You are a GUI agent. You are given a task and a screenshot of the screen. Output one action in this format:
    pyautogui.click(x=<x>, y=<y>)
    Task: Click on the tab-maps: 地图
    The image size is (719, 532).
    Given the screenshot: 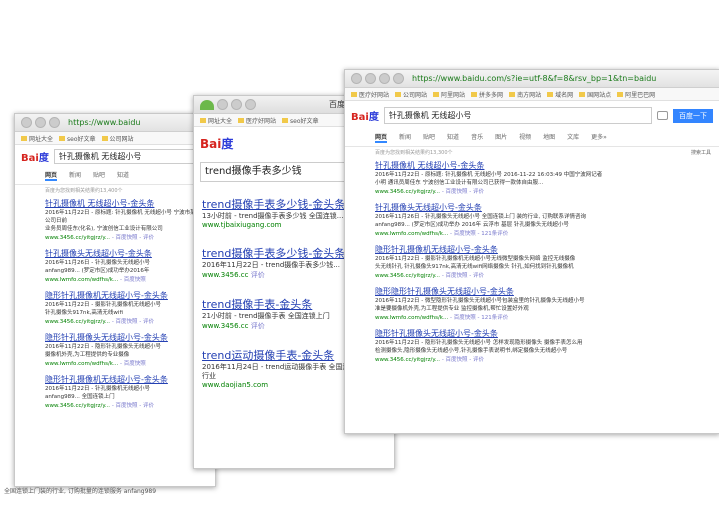 What is the action you would take?
    pyautogui.click(x=549, y=137)
    